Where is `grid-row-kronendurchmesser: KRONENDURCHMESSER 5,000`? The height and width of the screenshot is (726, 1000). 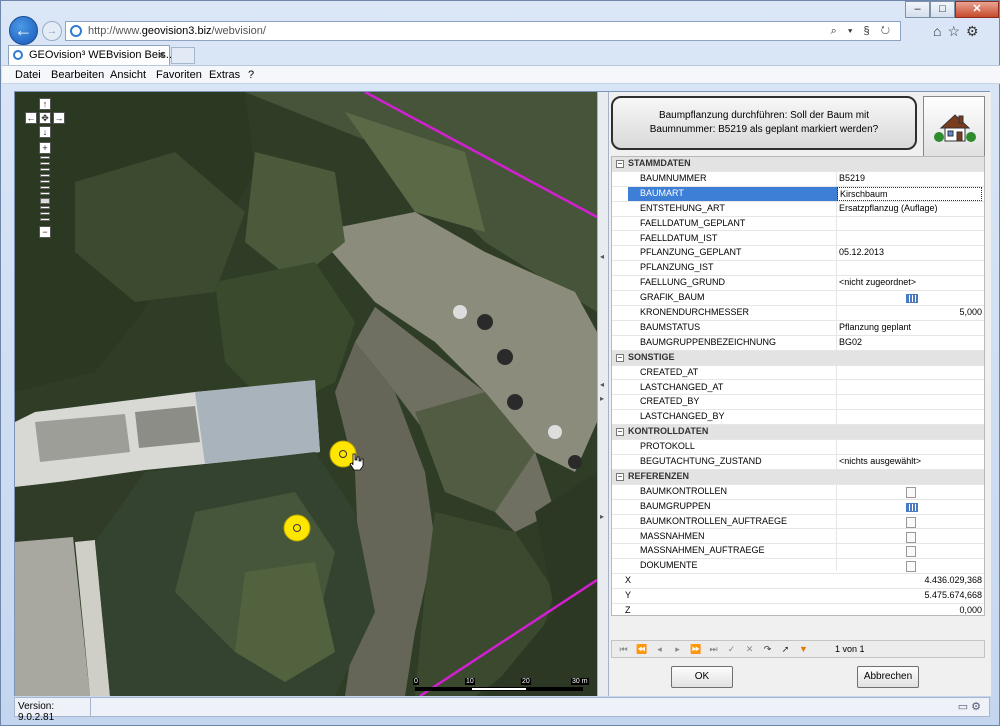
grid-row-kronendurchmesser: KRONENDURCHMESSER 5,000 is located at coordinates (798, 313).